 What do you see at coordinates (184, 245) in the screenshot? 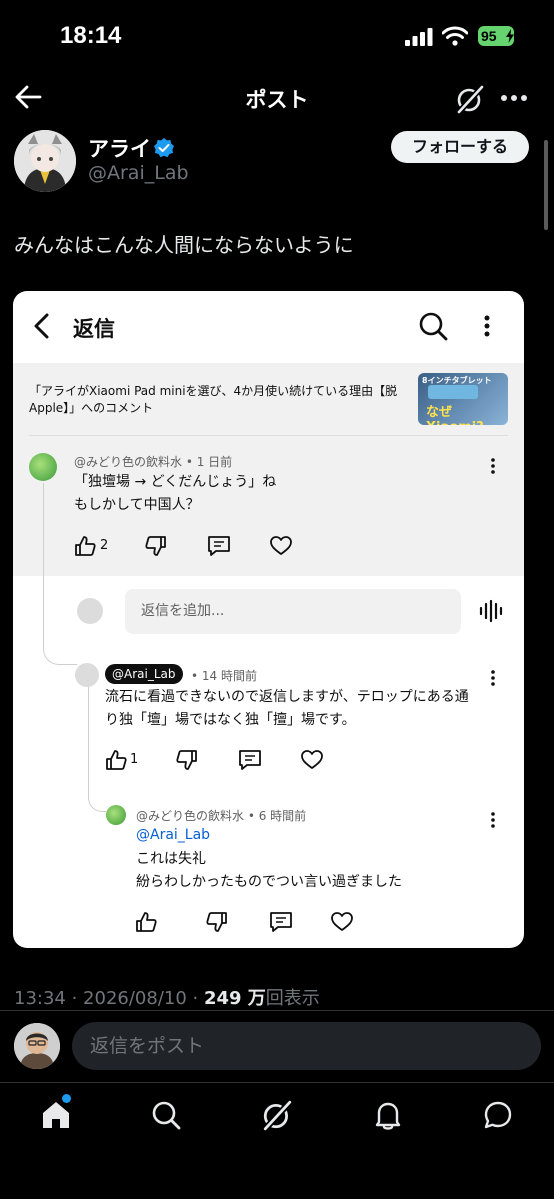
I see `post-text: みんなはこんな人間にならないように` at bounding box center [184, 245].